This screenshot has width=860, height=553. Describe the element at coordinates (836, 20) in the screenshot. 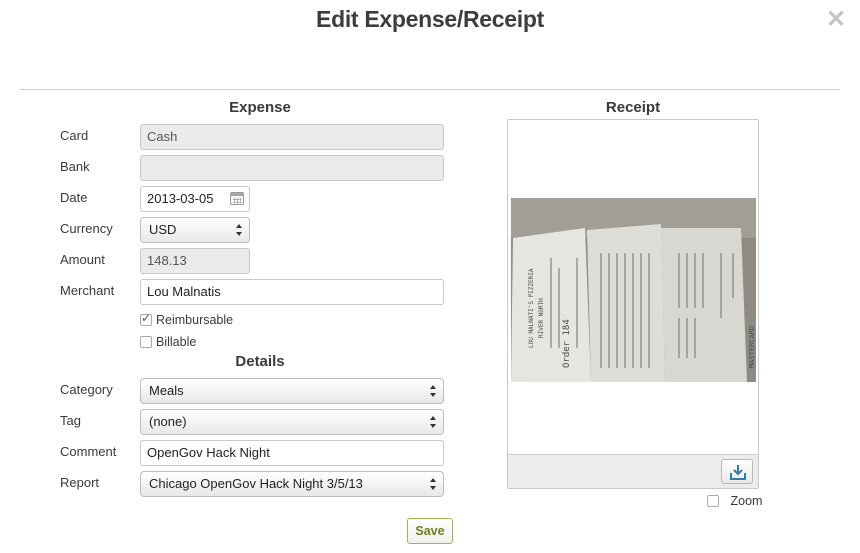

I see `close-icon: ✕` at that location.